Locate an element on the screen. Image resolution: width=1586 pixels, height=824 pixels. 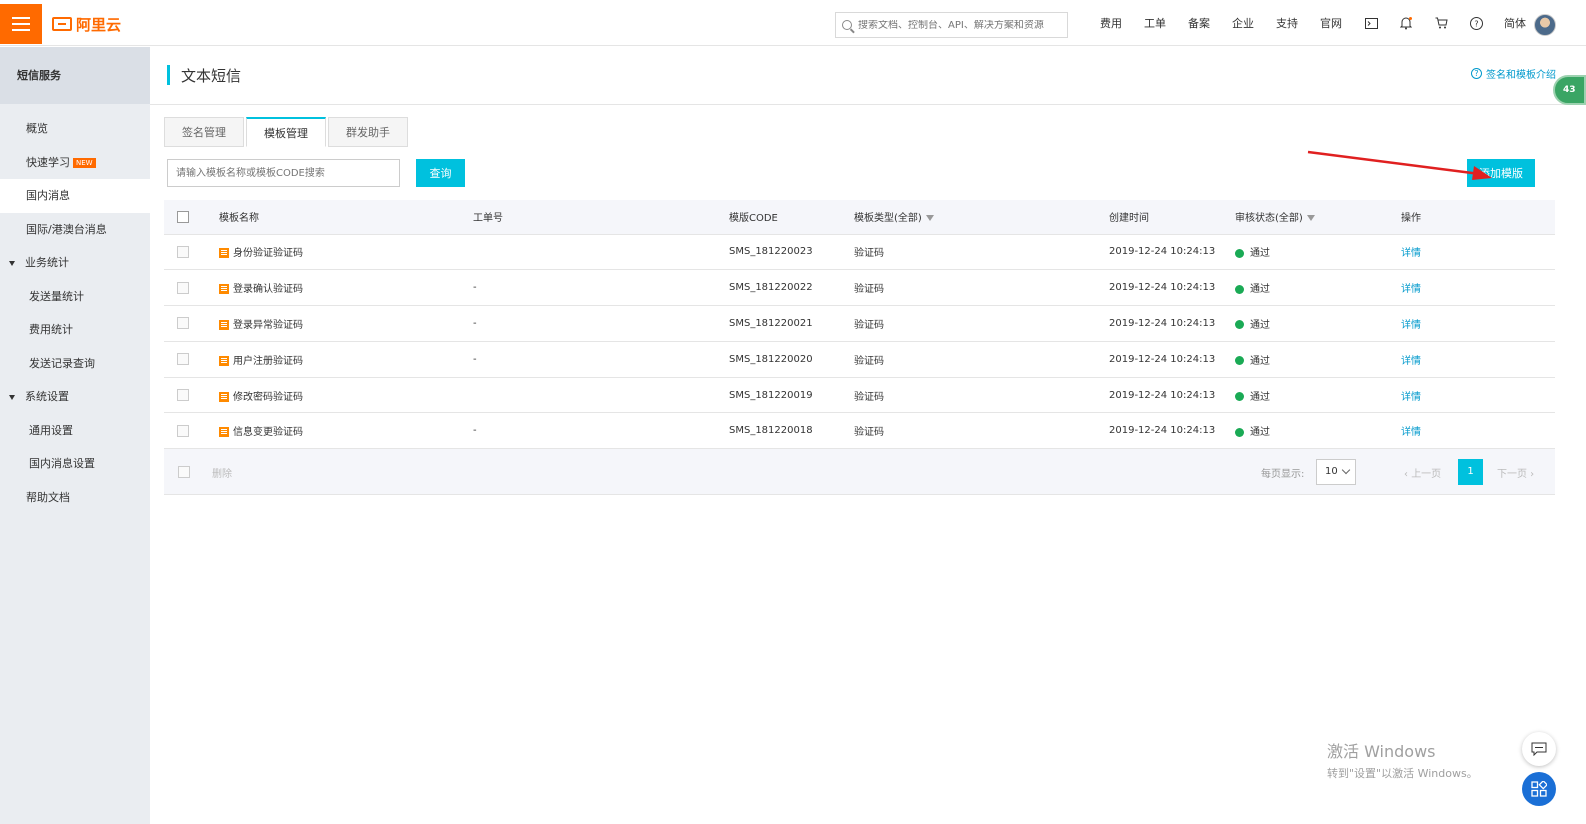
top-nav: 费用 工单 备案 企业 支持 官网 ? 简体 is located at coordinates (1324, 23).